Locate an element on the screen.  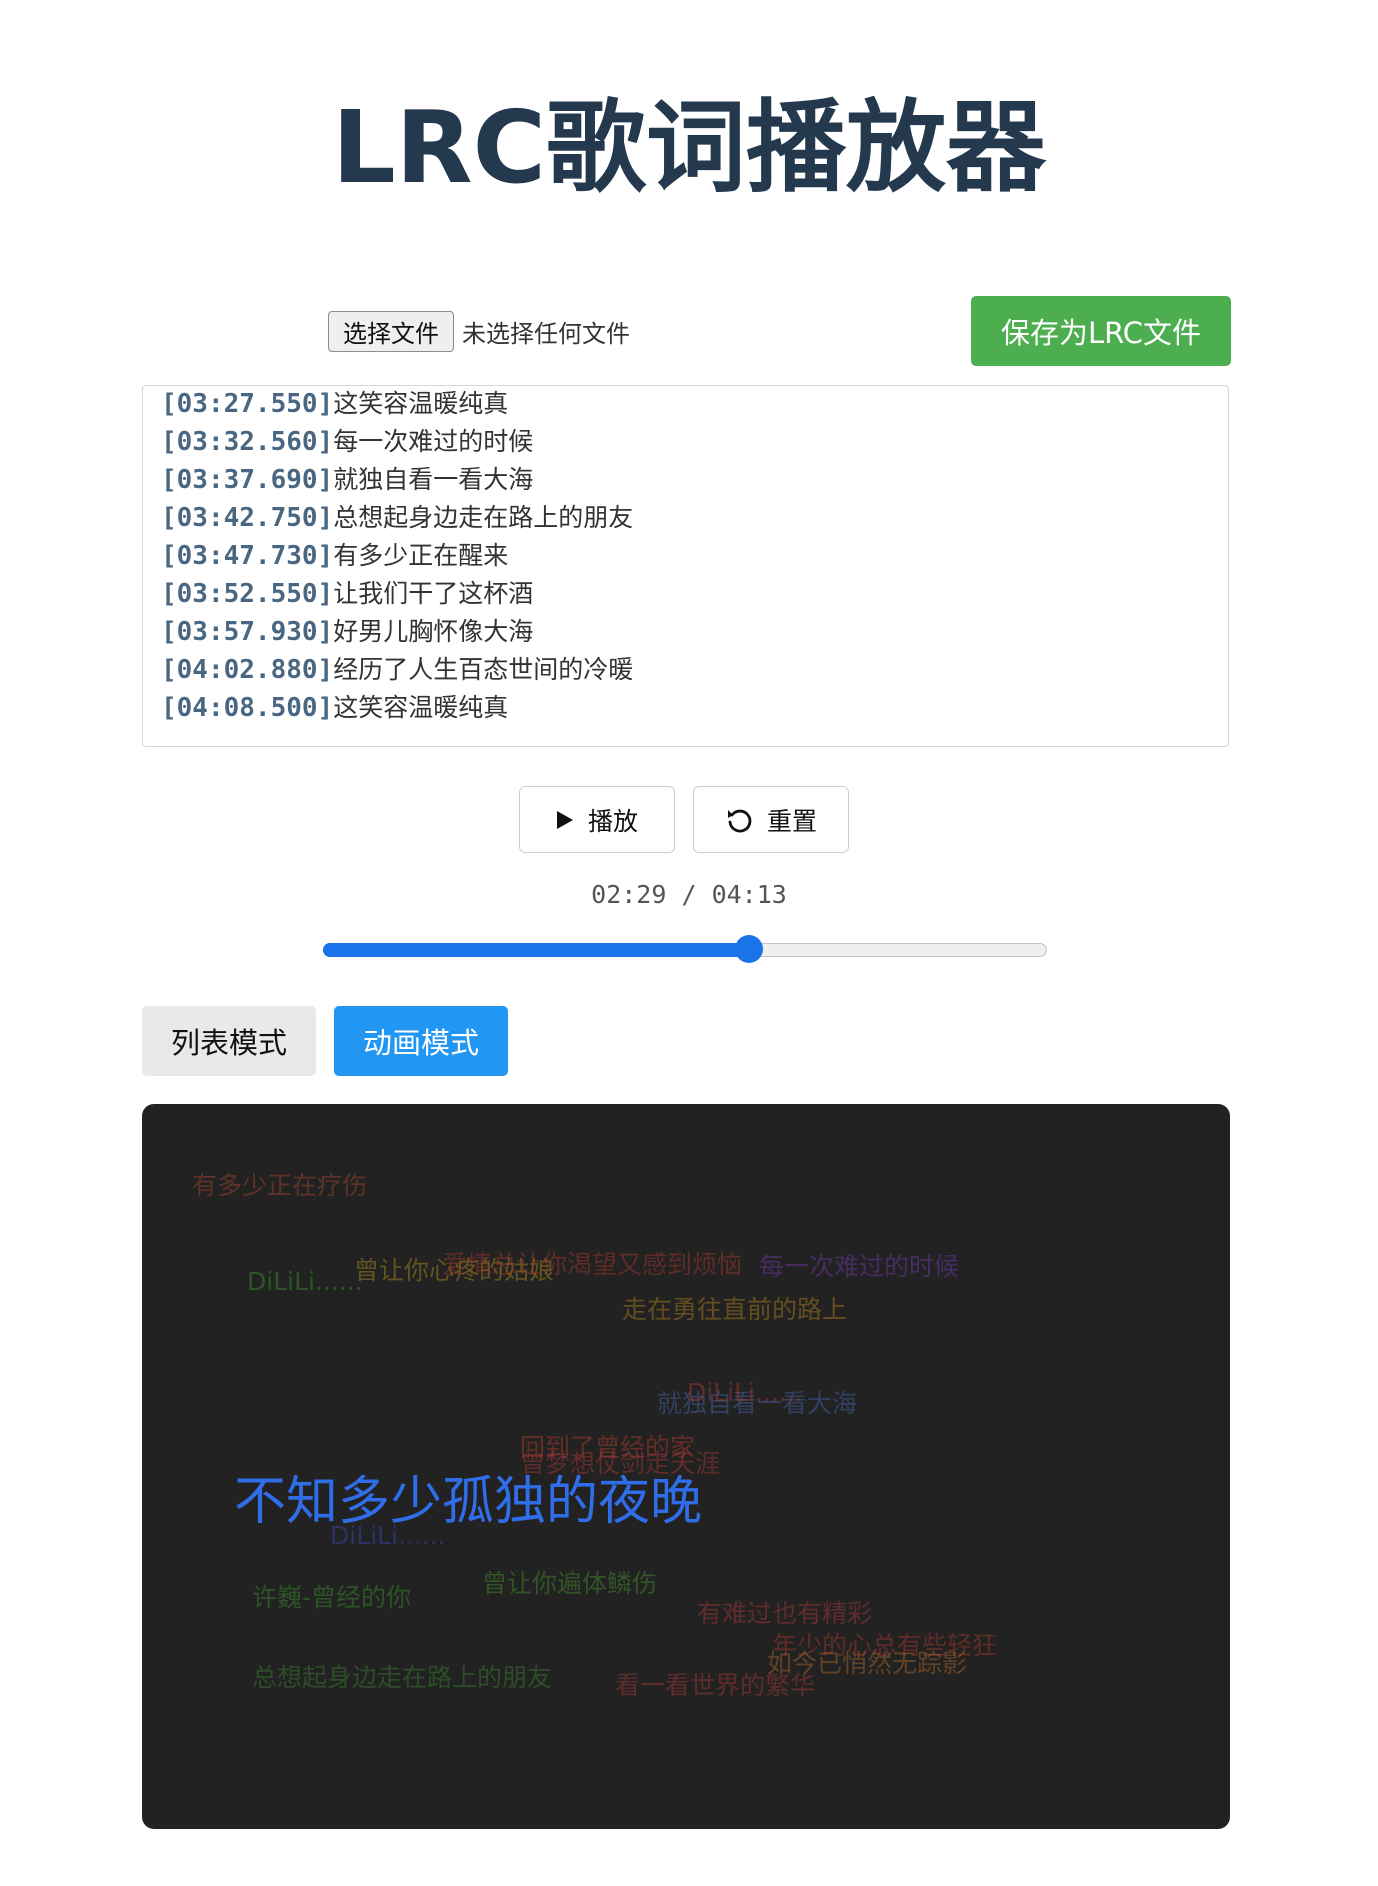
lyric-line: [04:08.500]这笑容温暖纯真 is located at coordinates (686, 708).